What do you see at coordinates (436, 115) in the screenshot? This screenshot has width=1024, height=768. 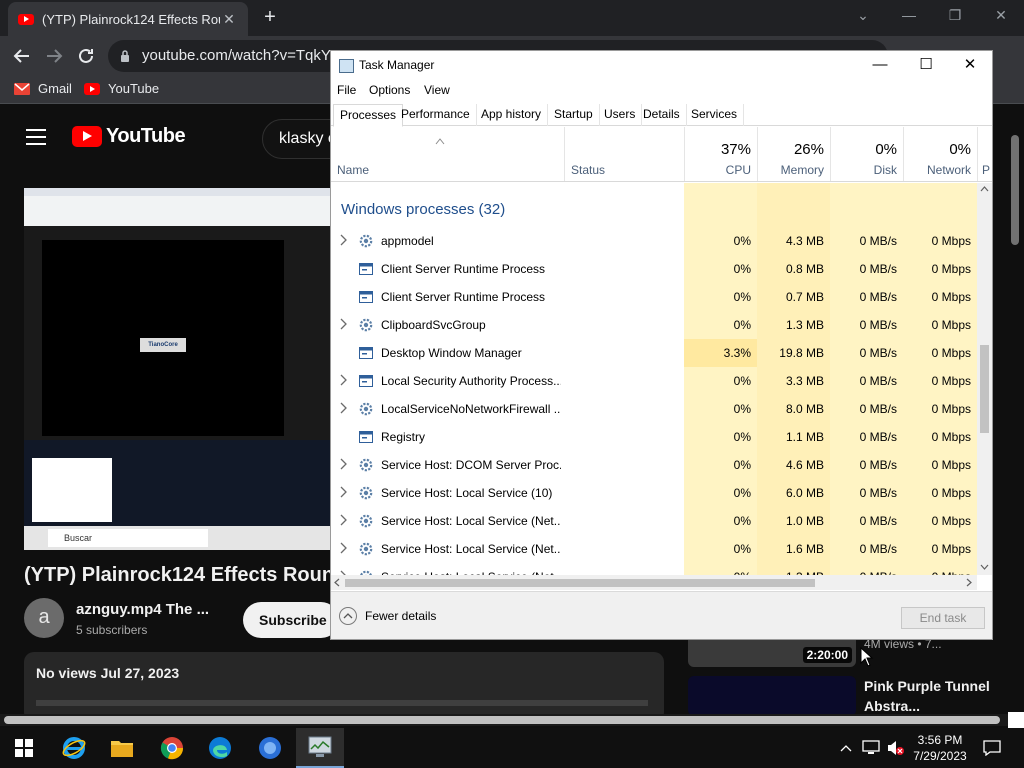 I see `tab-performance: Performance` at bounding box center [436, 115].